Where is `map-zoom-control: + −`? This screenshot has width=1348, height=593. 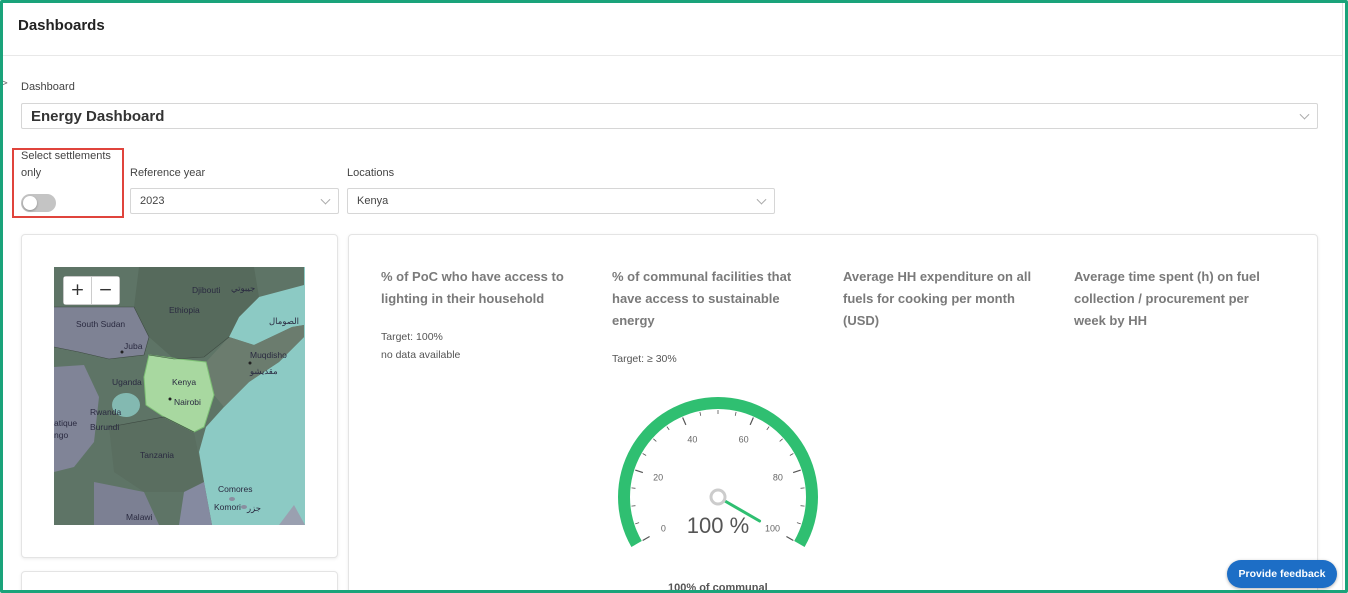 map-zoom-control: + − is located at coordinates (91, 290).